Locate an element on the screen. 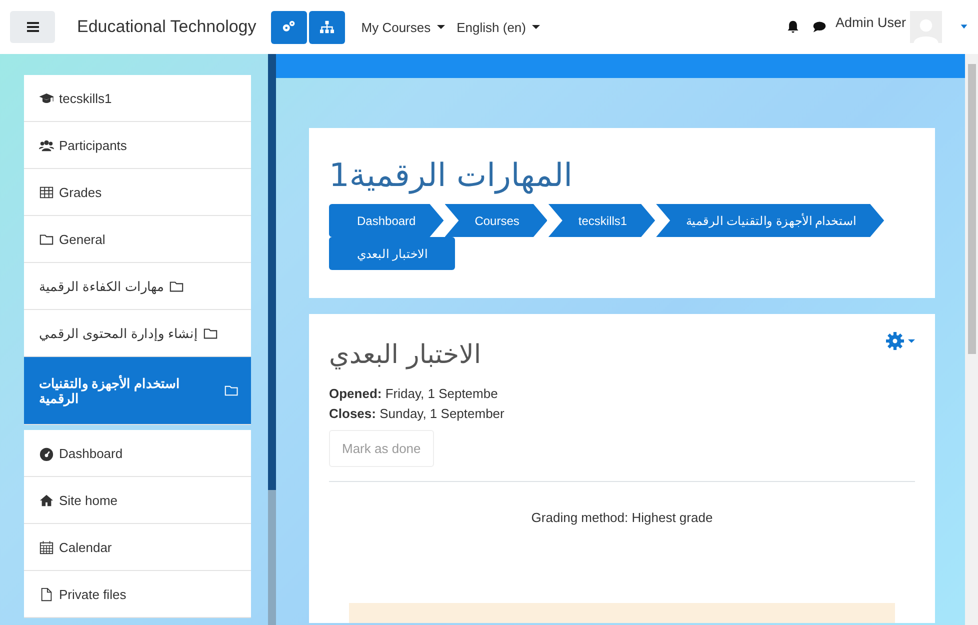  nav-item: Private files is located at coordinates (137, 594).